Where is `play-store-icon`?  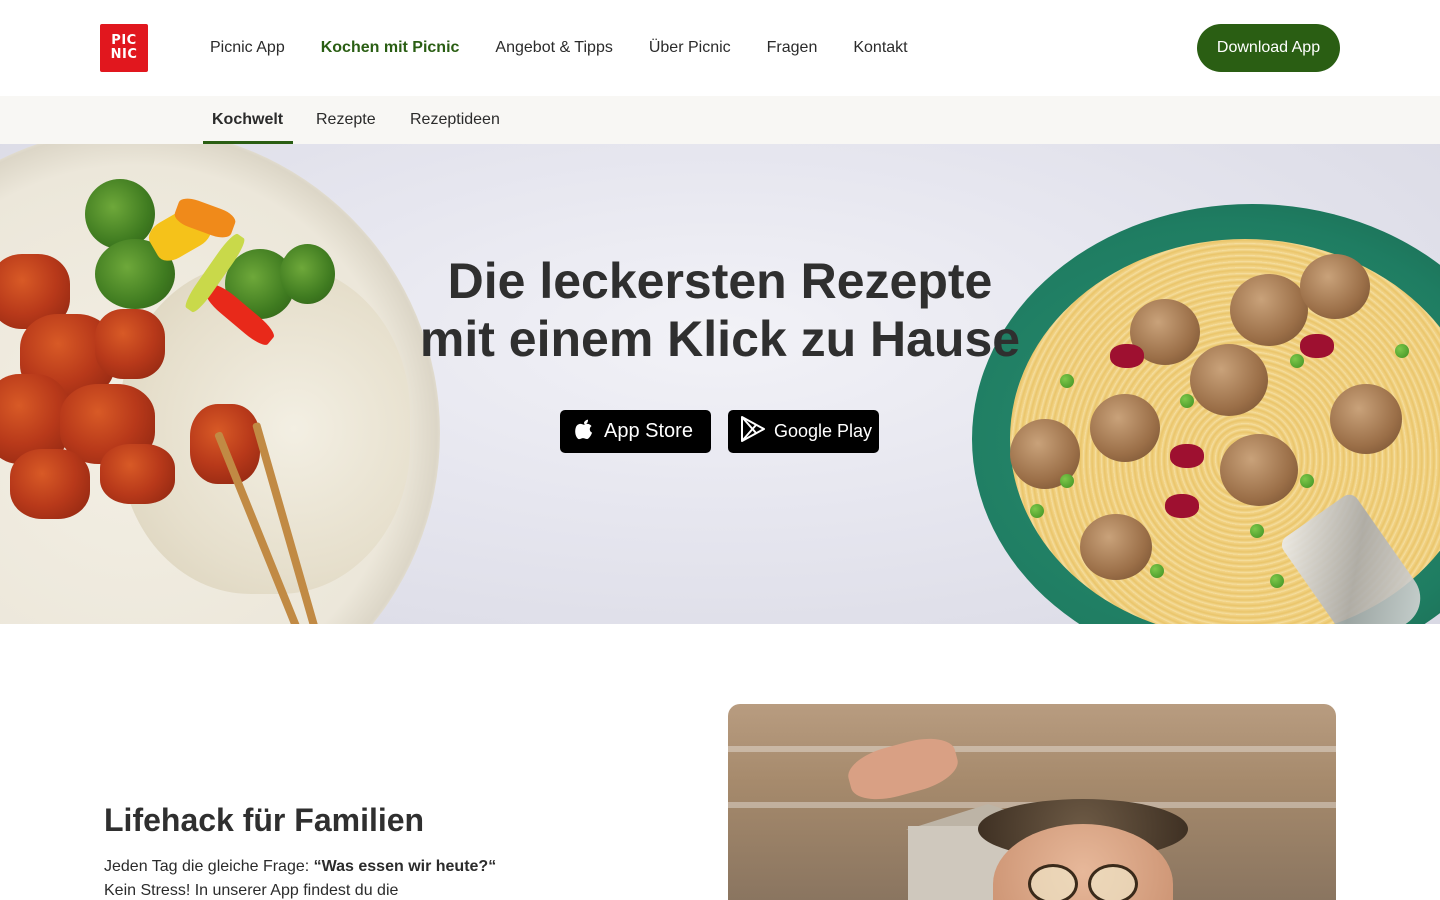 play-store-icon is located at coordinates (753, 431).